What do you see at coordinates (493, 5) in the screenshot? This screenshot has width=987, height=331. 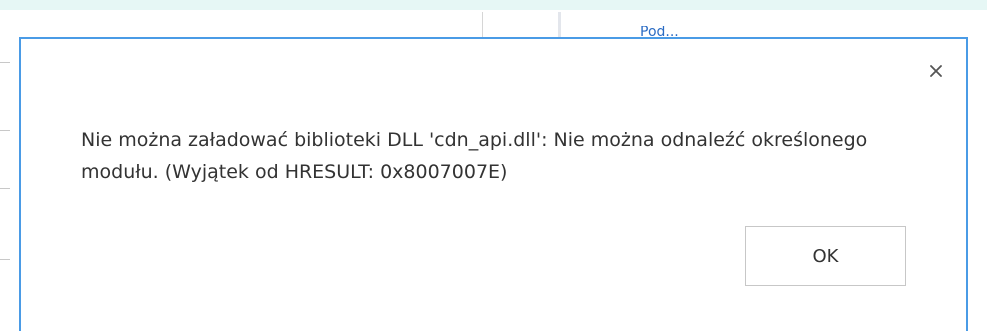 I see `background-header-band` at bounding box center [493, 5].